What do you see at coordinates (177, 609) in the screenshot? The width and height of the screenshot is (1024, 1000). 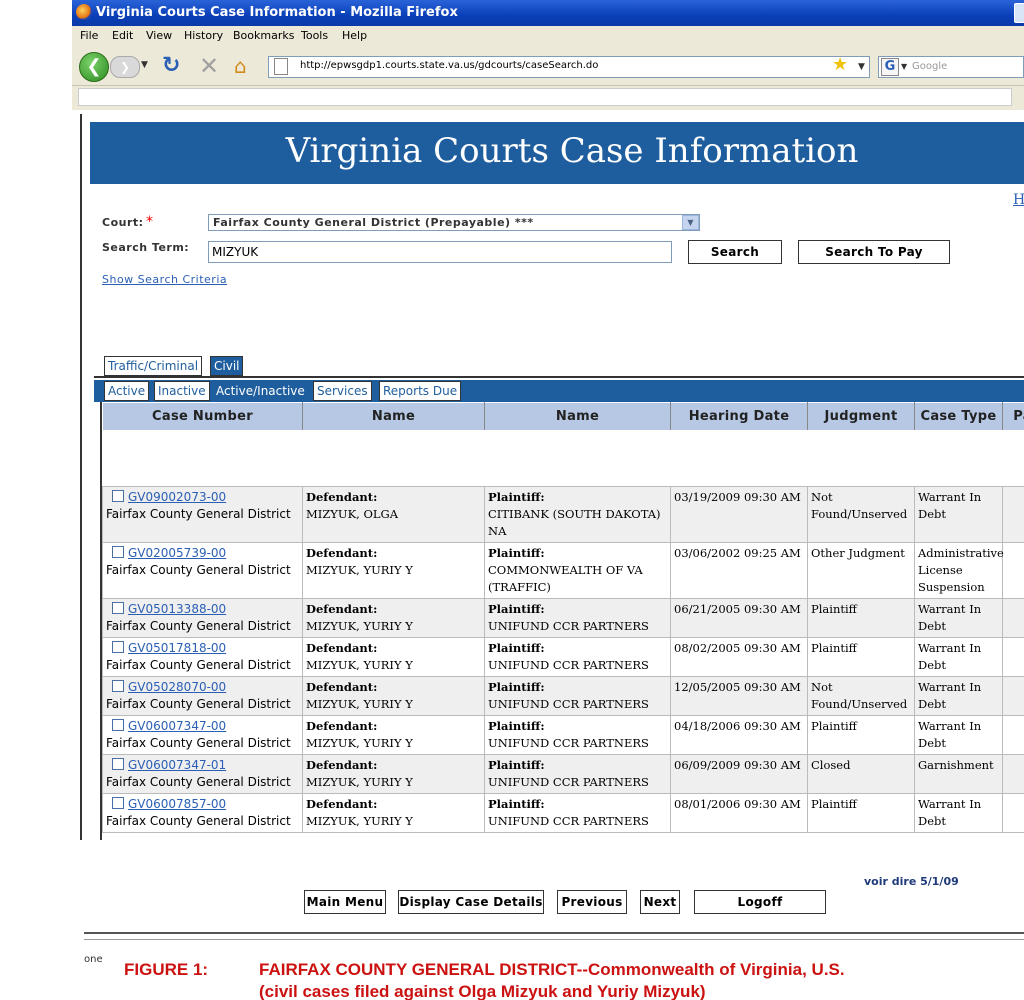 I see `case-number-link: GV05013388-00` at bounding box center [177, 609].